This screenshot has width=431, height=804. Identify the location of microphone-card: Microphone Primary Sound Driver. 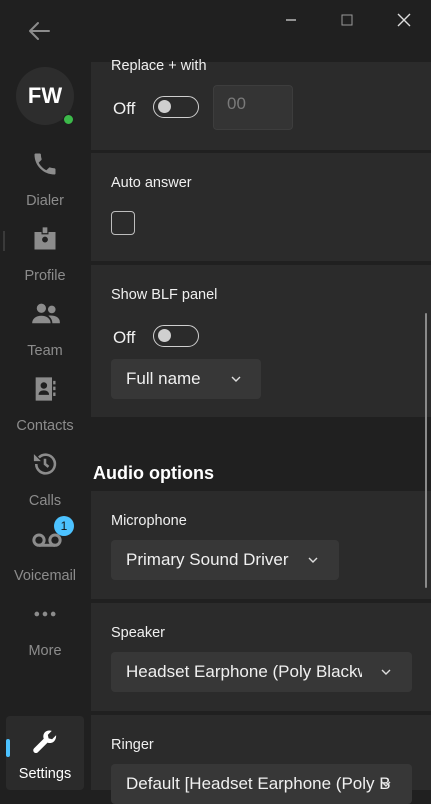
(261, 545).